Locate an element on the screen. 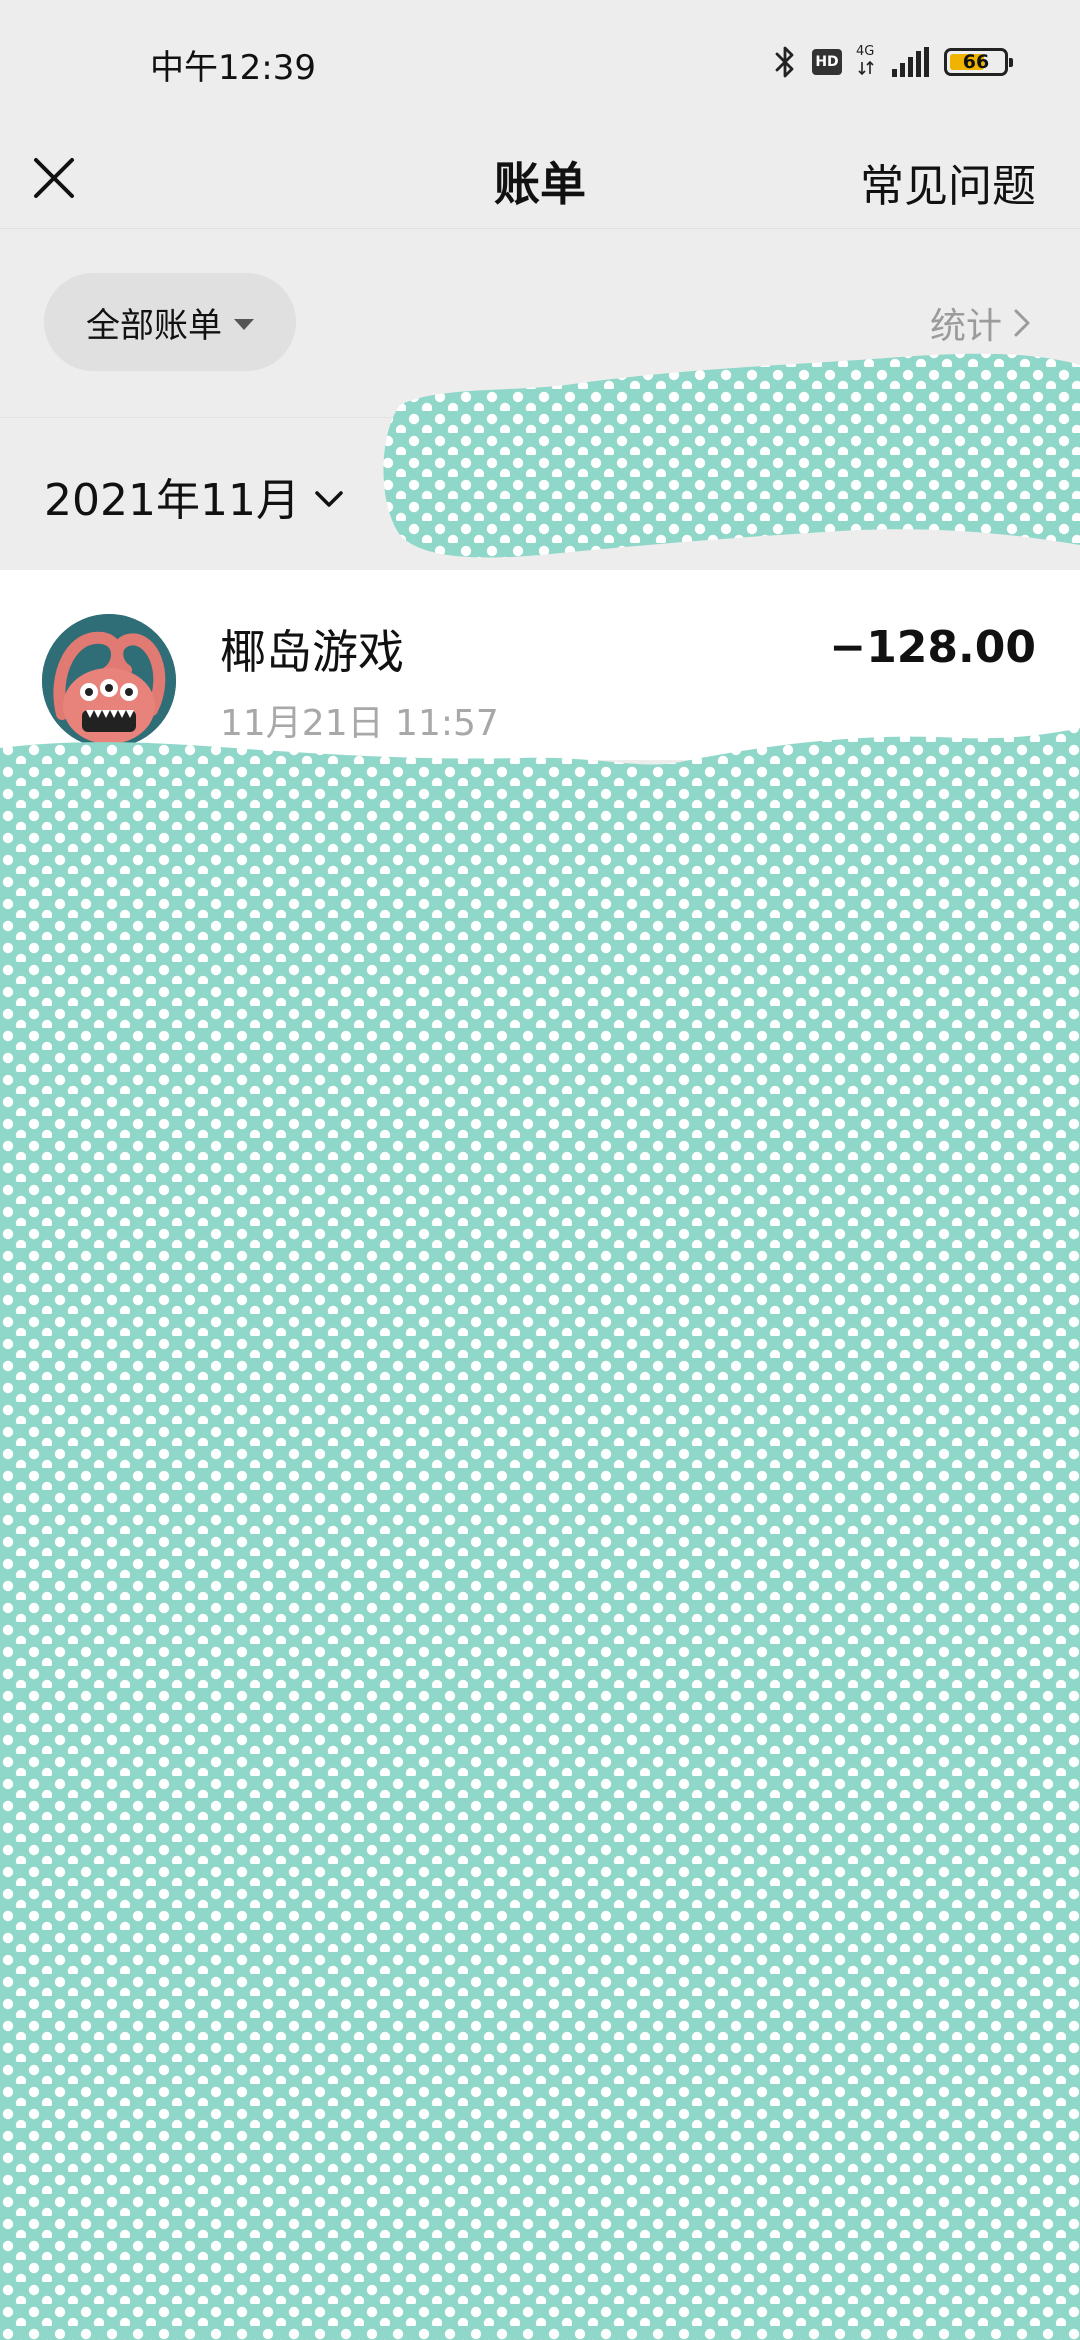 This screenshot has width=1080, height=2340. transaction-amount: −128.00 is located at coordinates (932, 647).